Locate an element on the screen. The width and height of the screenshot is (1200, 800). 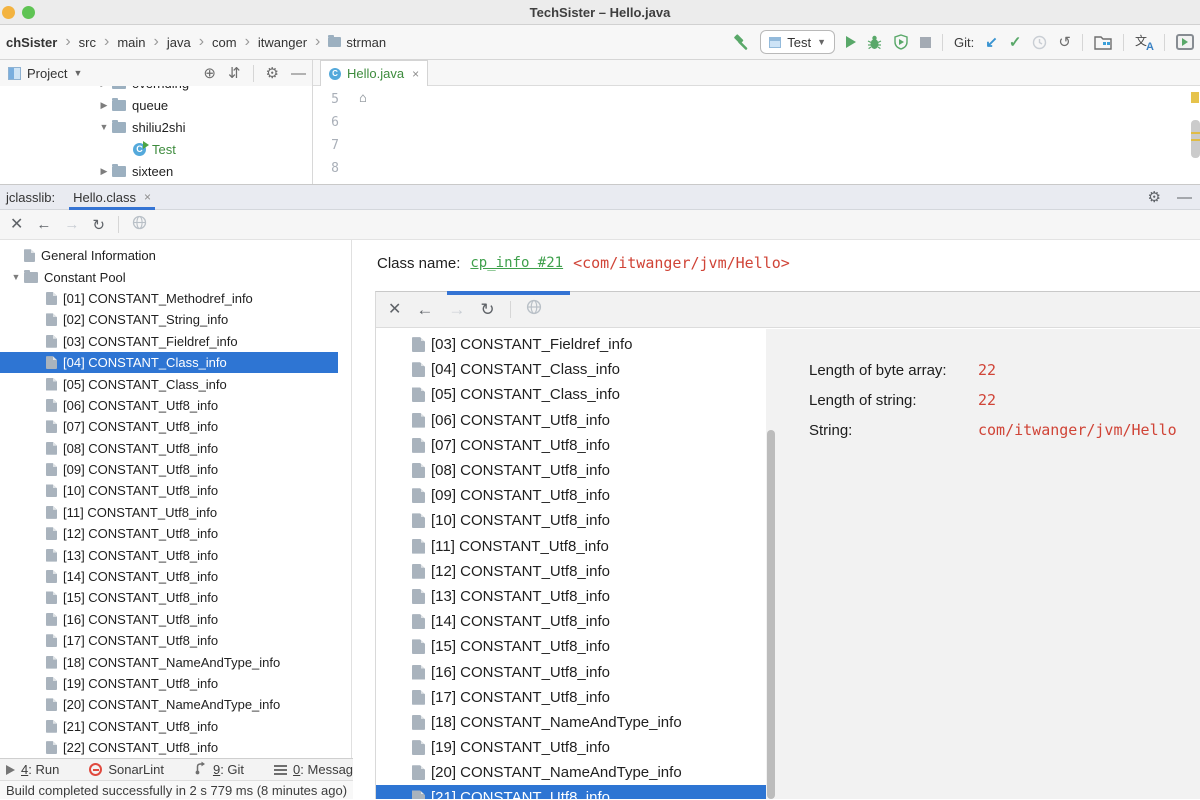
line-number: 8 is located at coordinates (326, 168).